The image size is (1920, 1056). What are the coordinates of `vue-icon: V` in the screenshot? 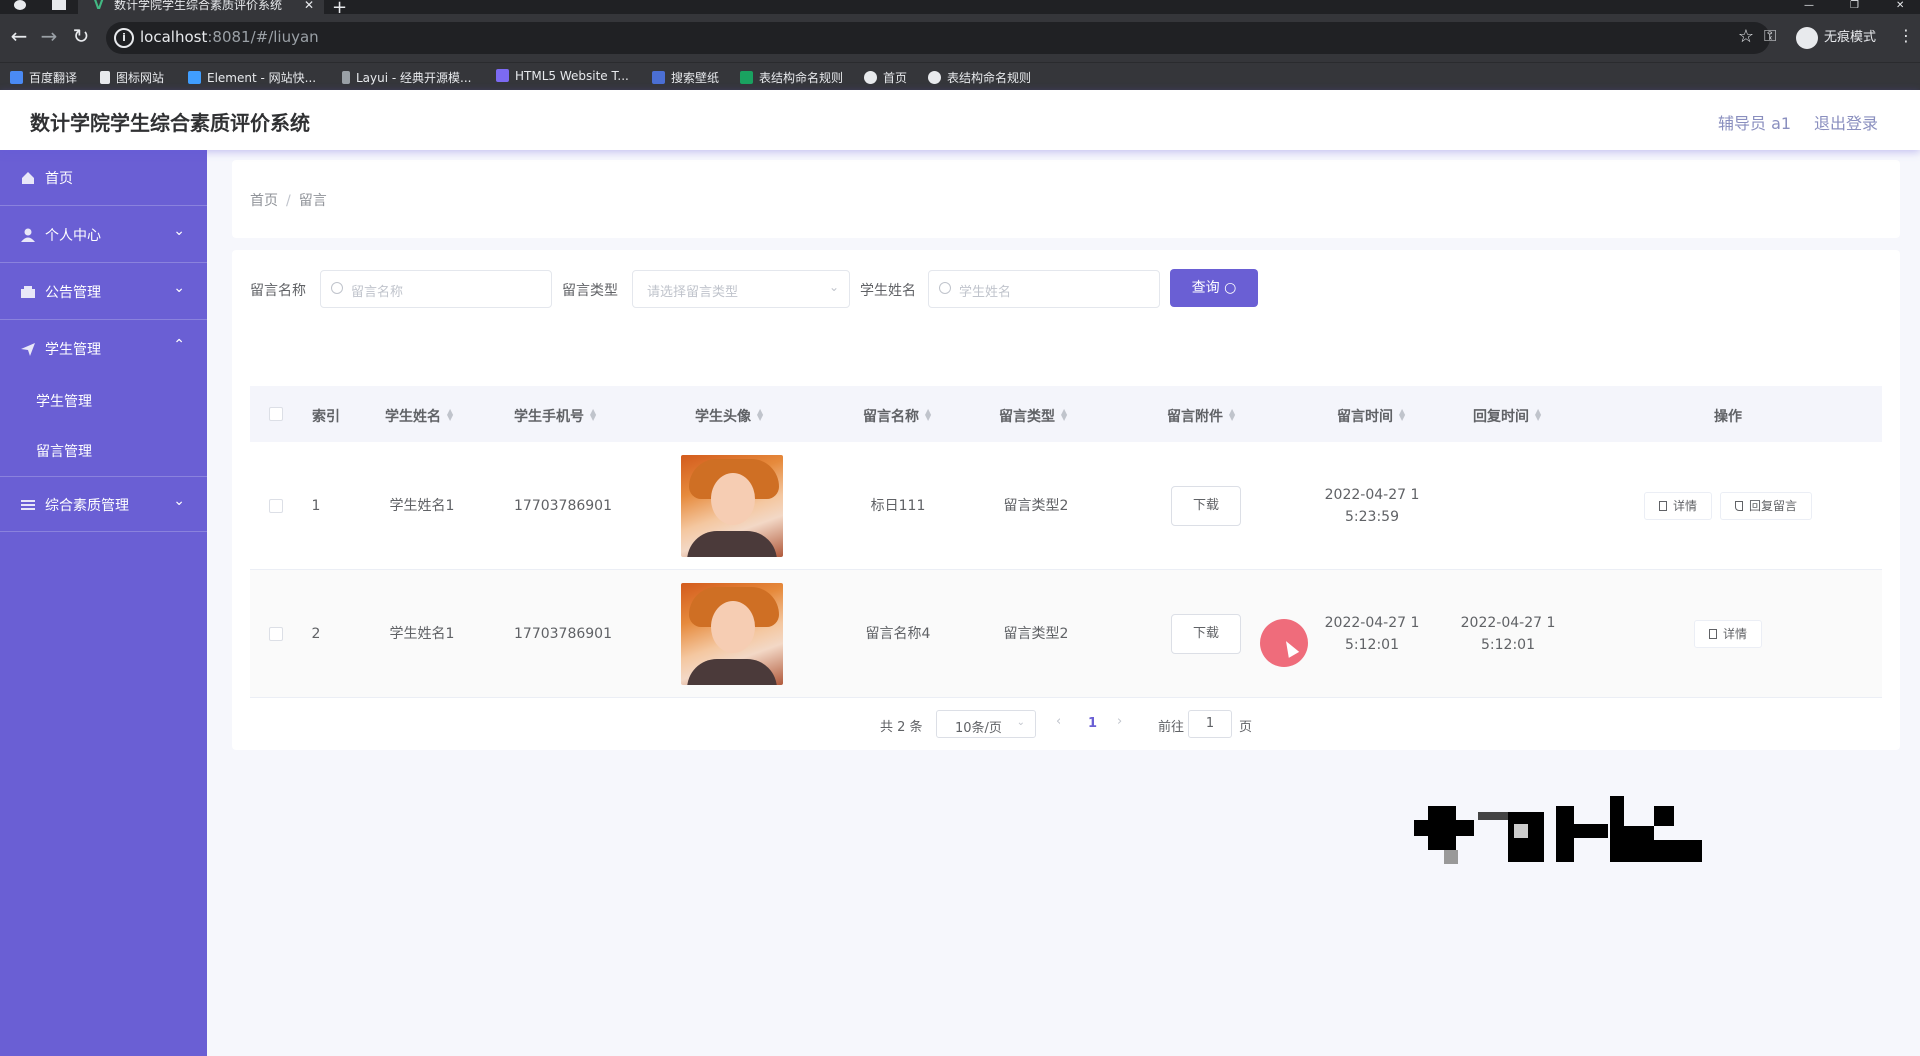 It's located at (99, 6).